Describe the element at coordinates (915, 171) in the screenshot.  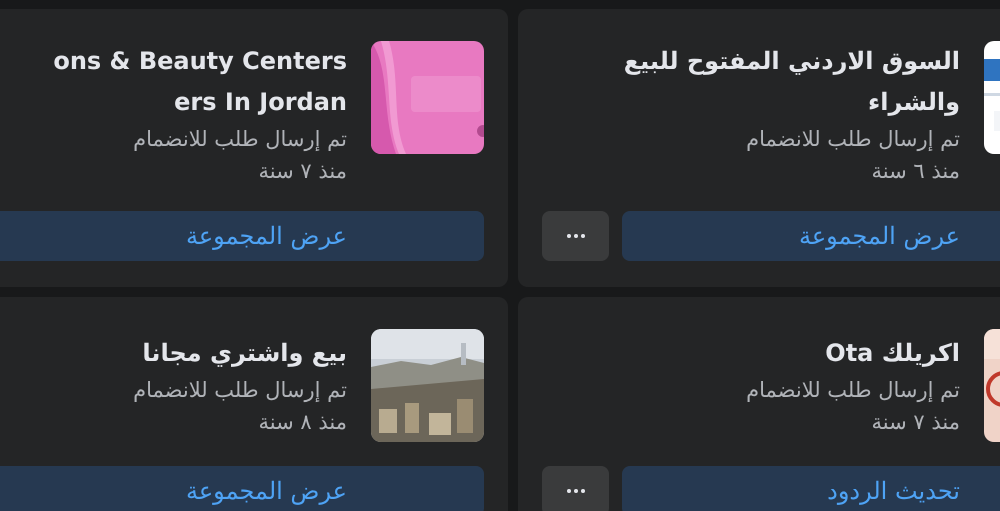
I see `request-time: منذ ٦ سنة` at that location.